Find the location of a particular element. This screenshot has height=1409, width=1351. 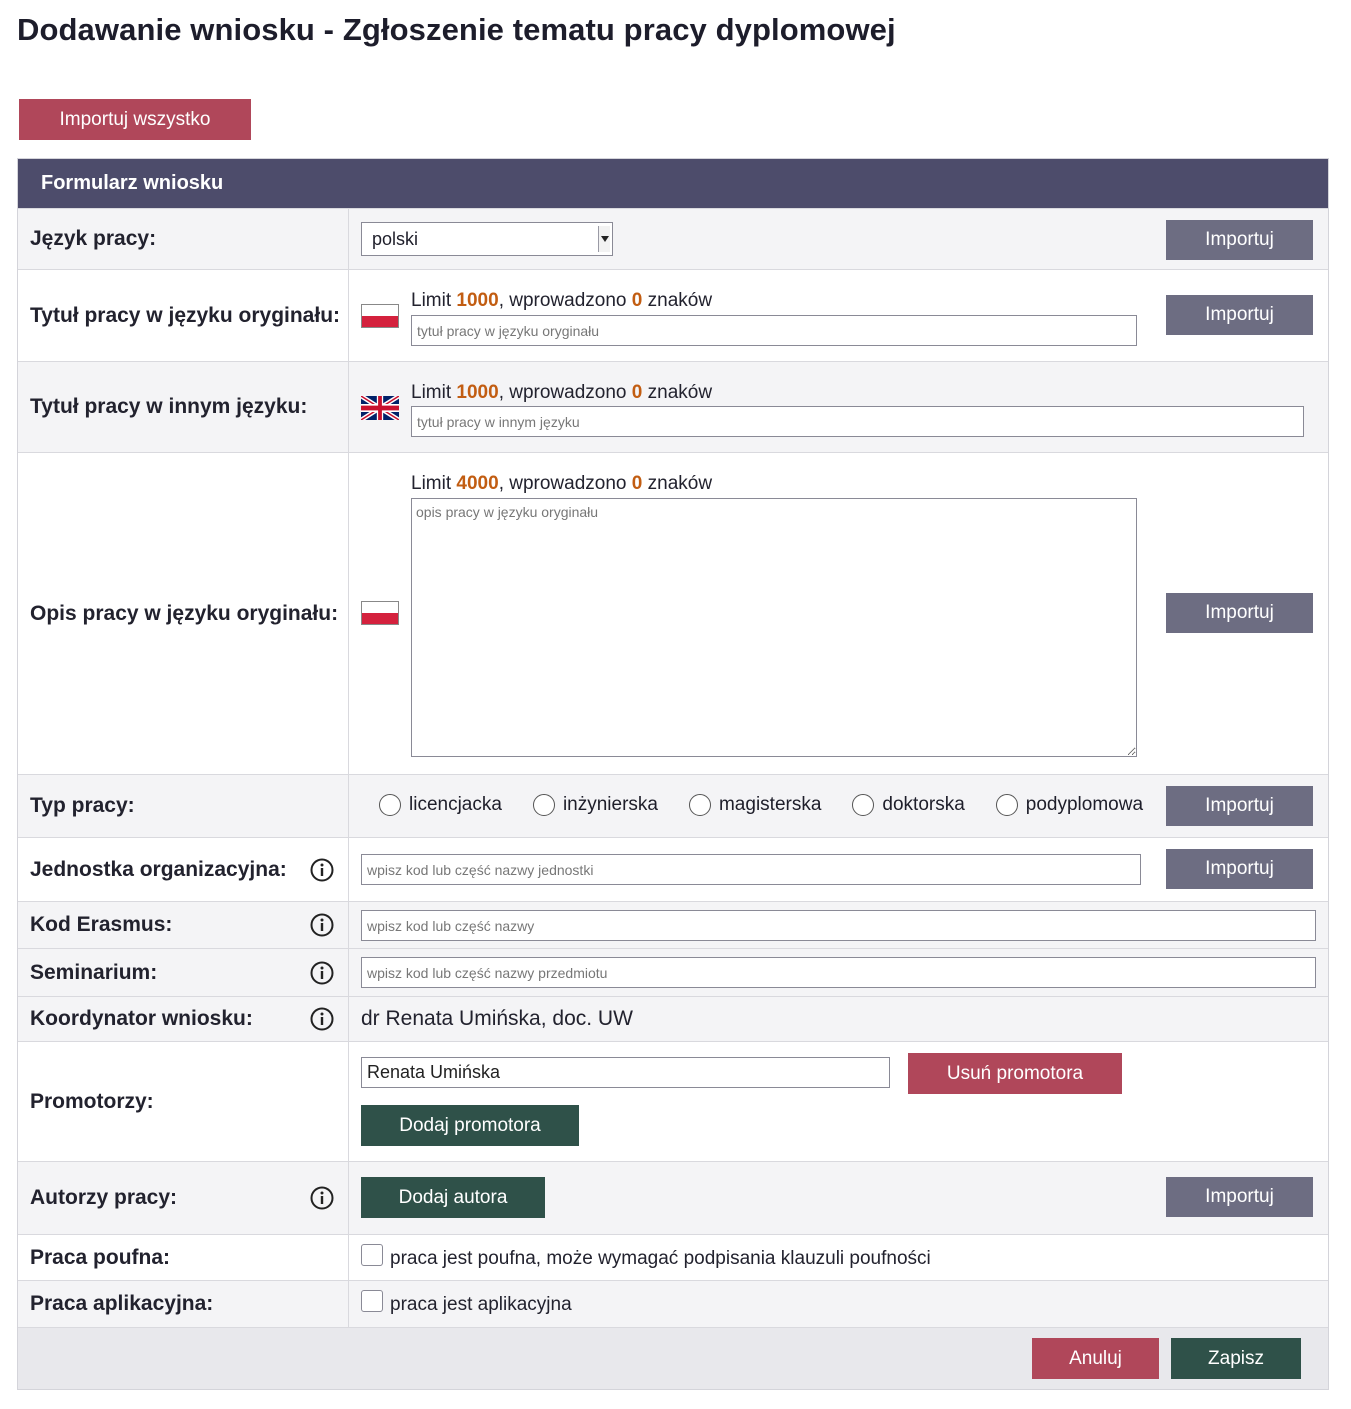

title-original-limit: Limit 1000, wprowadzono 0 znaków is located at coordinates (562, 300).